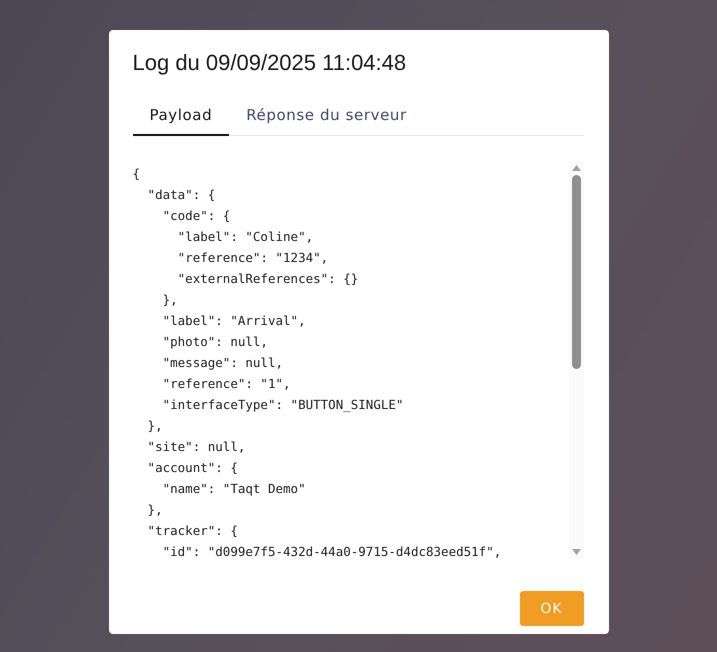 Image resolution: width=717 pixels, height=652 pixels. I want to click on code-line: "photo": null,, so click(215, 342).